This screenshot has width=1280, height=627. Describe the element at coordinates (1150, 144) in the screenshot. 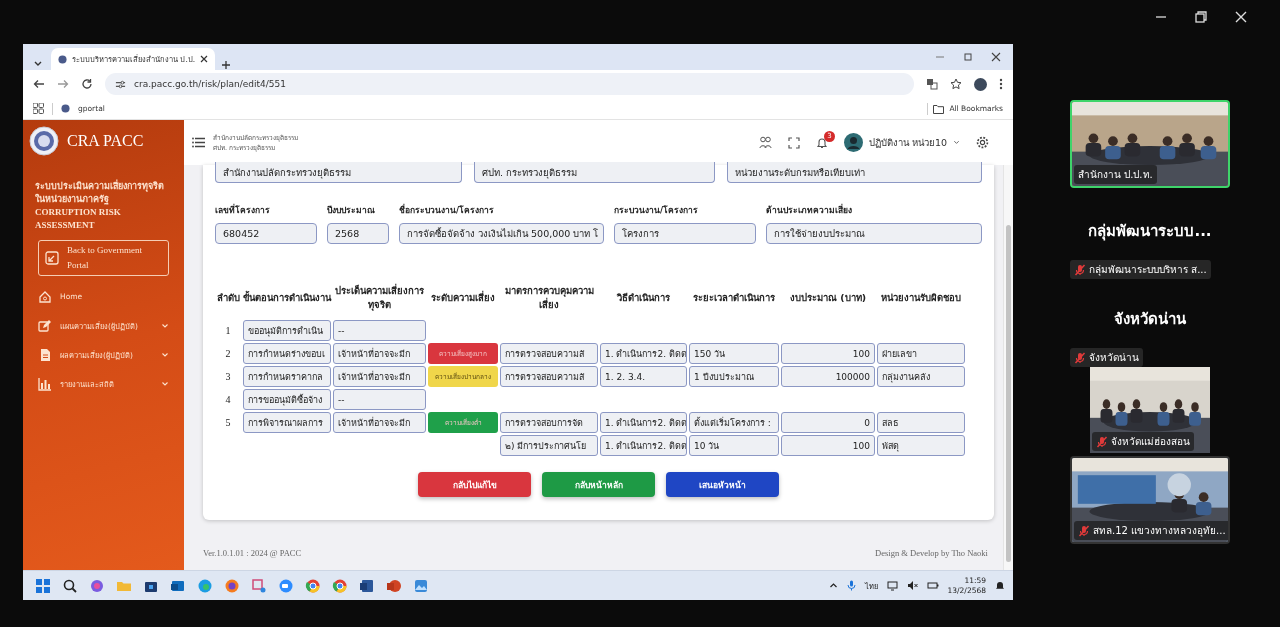

I see `video-tile: สำนักงาน ป.ป.ท.` at that location.